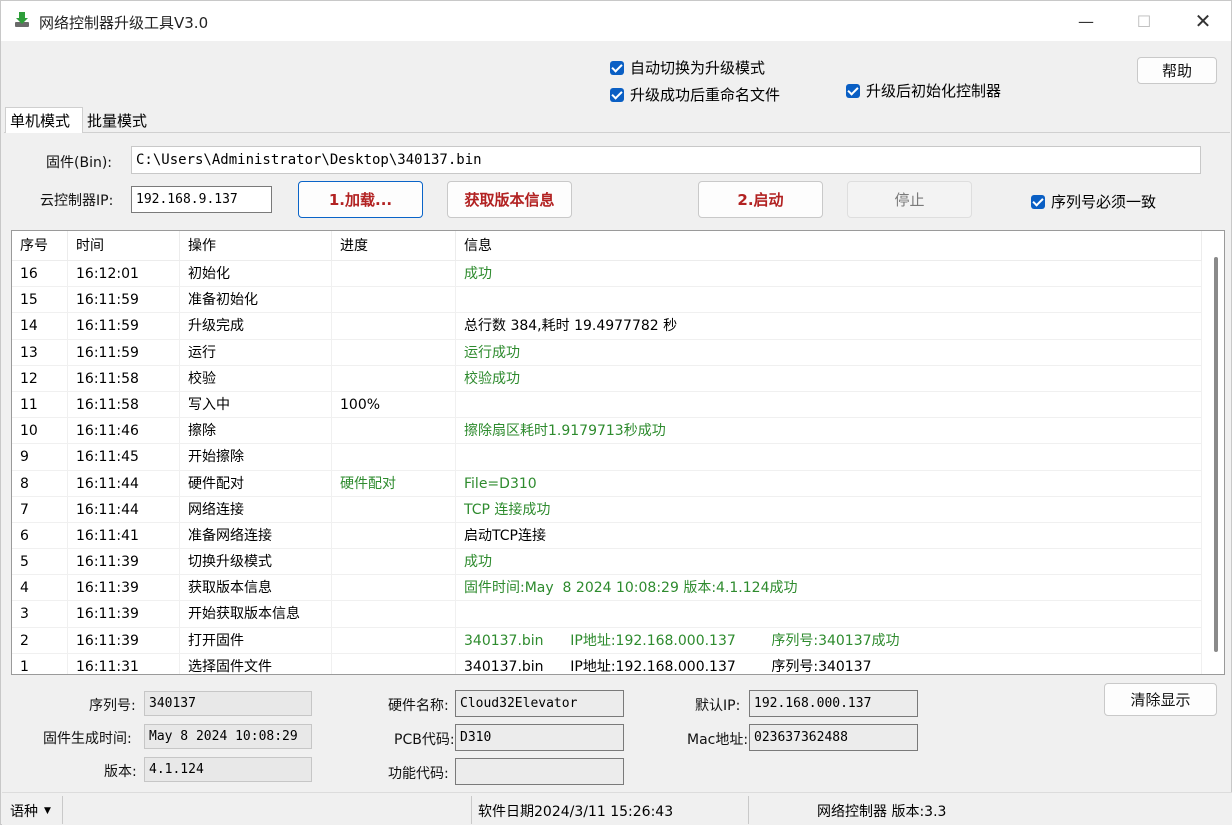  I want to click on cell-info: 成功, so click(829, 274).